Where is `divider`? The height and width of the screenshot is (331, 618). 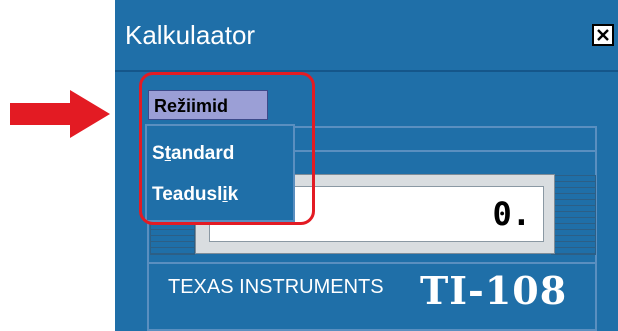
divider is located at coordinates (372, 263).